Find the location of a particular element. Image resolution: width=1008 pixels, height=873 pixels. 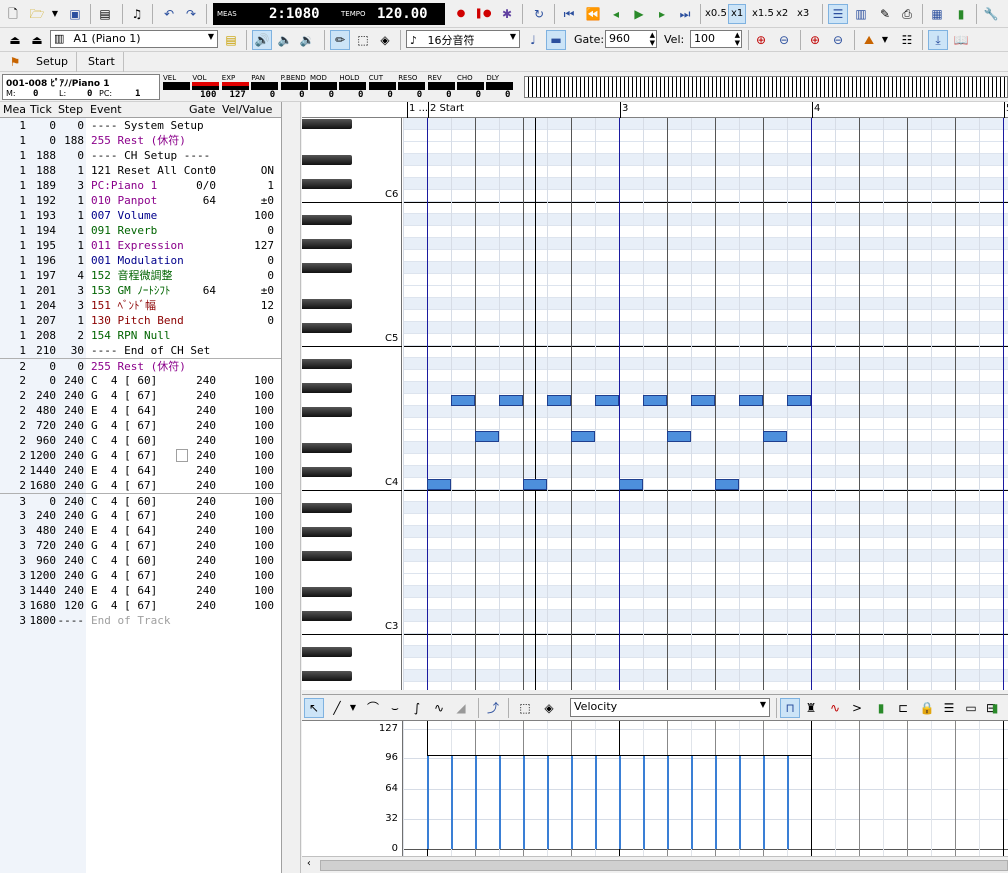

bar-view-icon: ⊓ is located at coordinates (790, 708).